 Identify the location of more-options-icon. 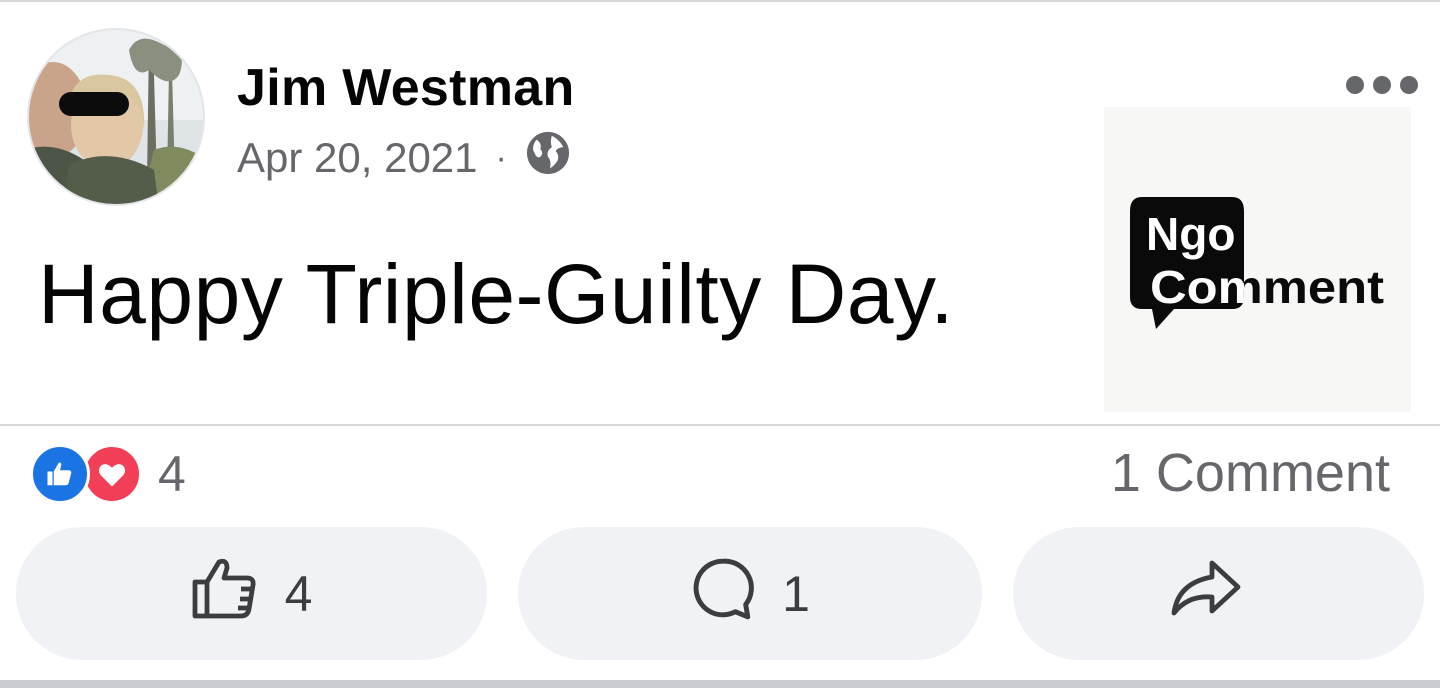
(1382, 85).